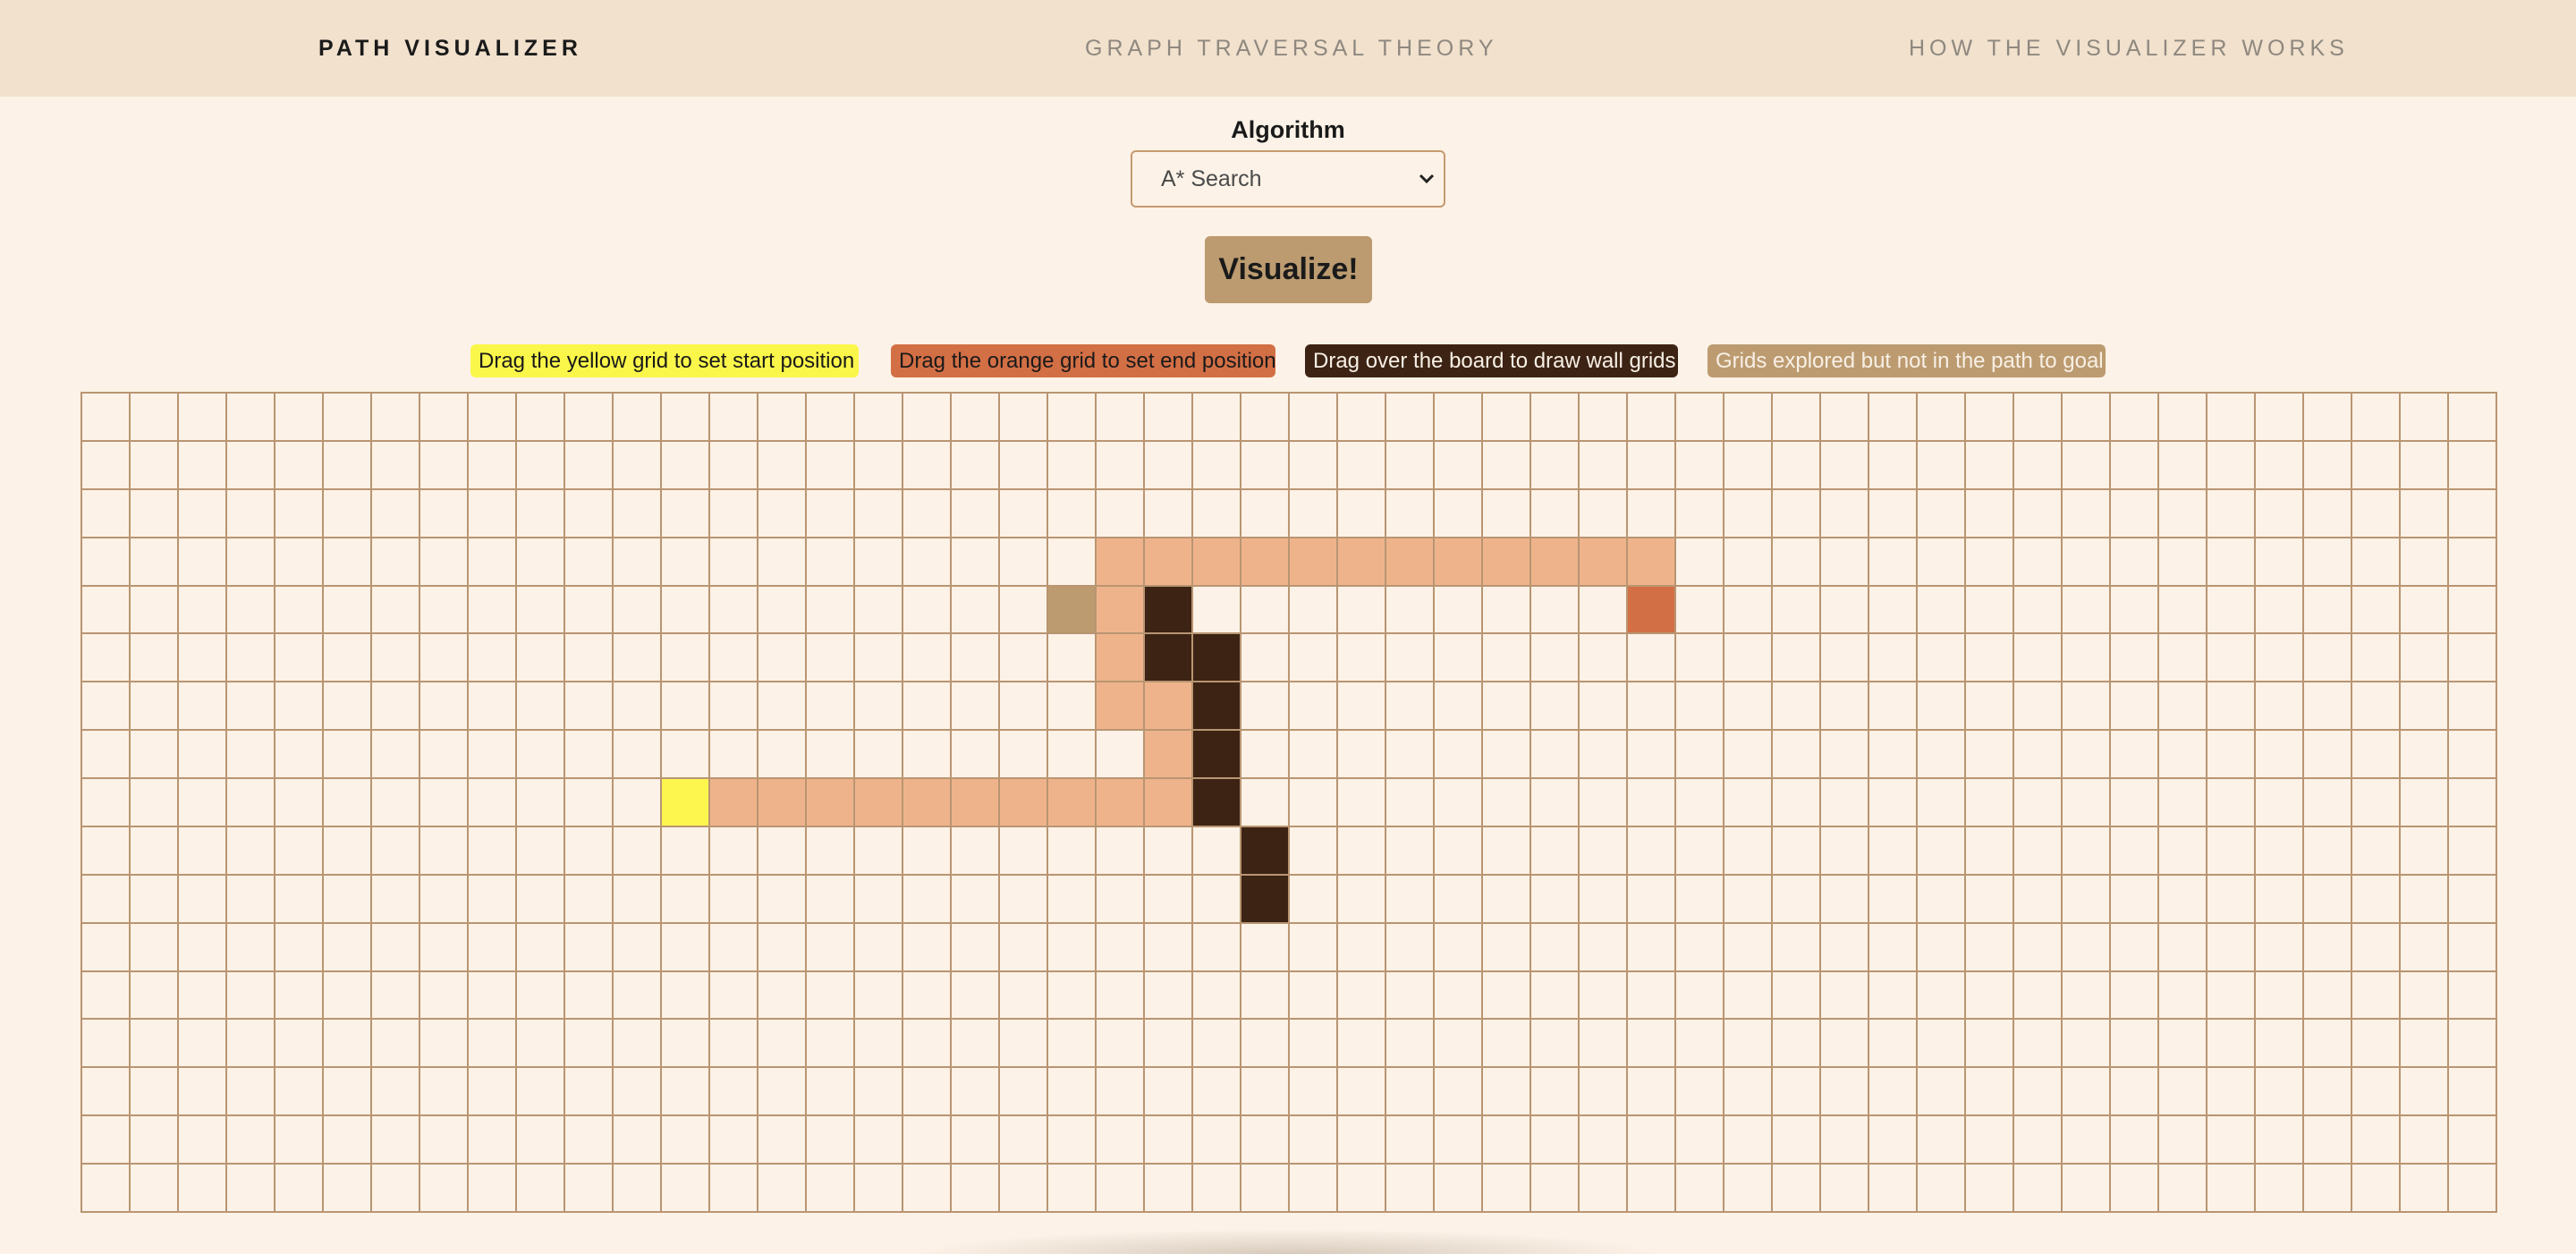 The image size is (2576, 1254). What do you see at coordinates (1072, 610) in the screenshot?
I see `grid-cell-explored` at bounding box center [1072, 610].